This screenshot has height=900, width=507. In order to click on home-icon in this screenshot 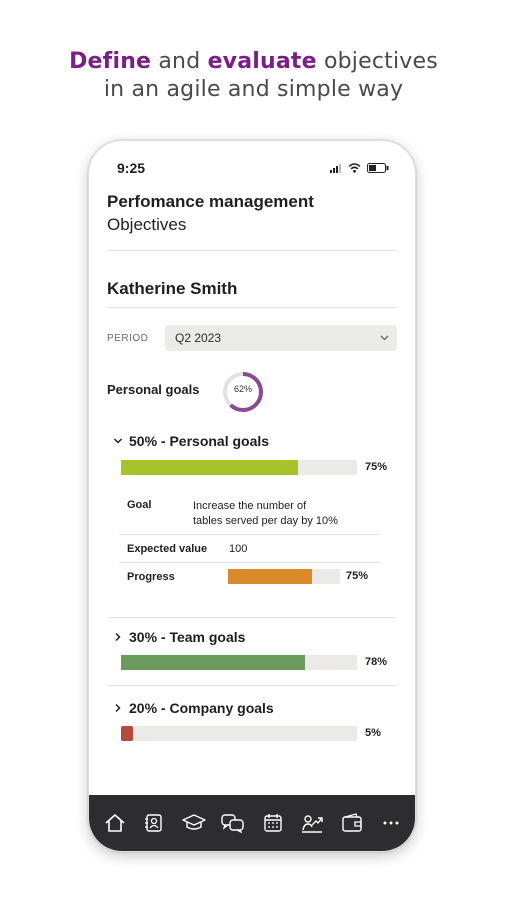, I will do `click(115, 823)`.